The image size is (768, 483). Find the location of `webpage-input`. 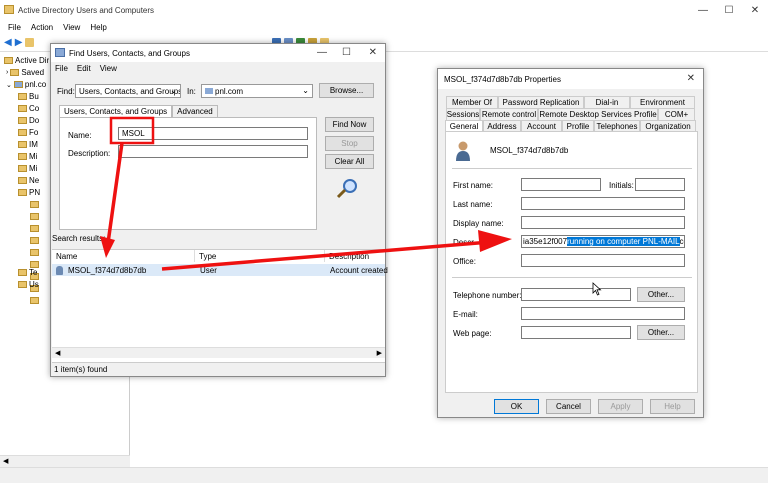

webpage-input is located at coordinates (576, 332).